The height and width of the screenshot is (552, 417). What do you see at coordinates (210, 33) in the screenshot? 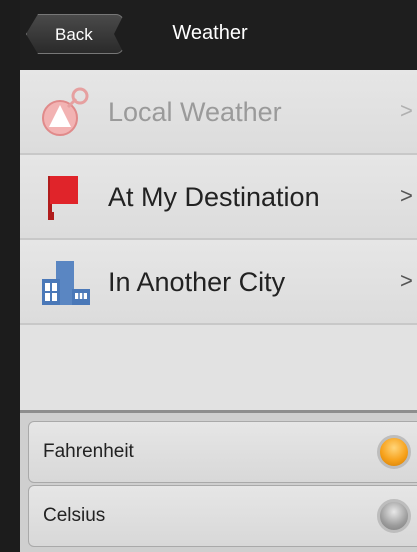
I see `page-title: Weather` at bounding box center [210, 33].